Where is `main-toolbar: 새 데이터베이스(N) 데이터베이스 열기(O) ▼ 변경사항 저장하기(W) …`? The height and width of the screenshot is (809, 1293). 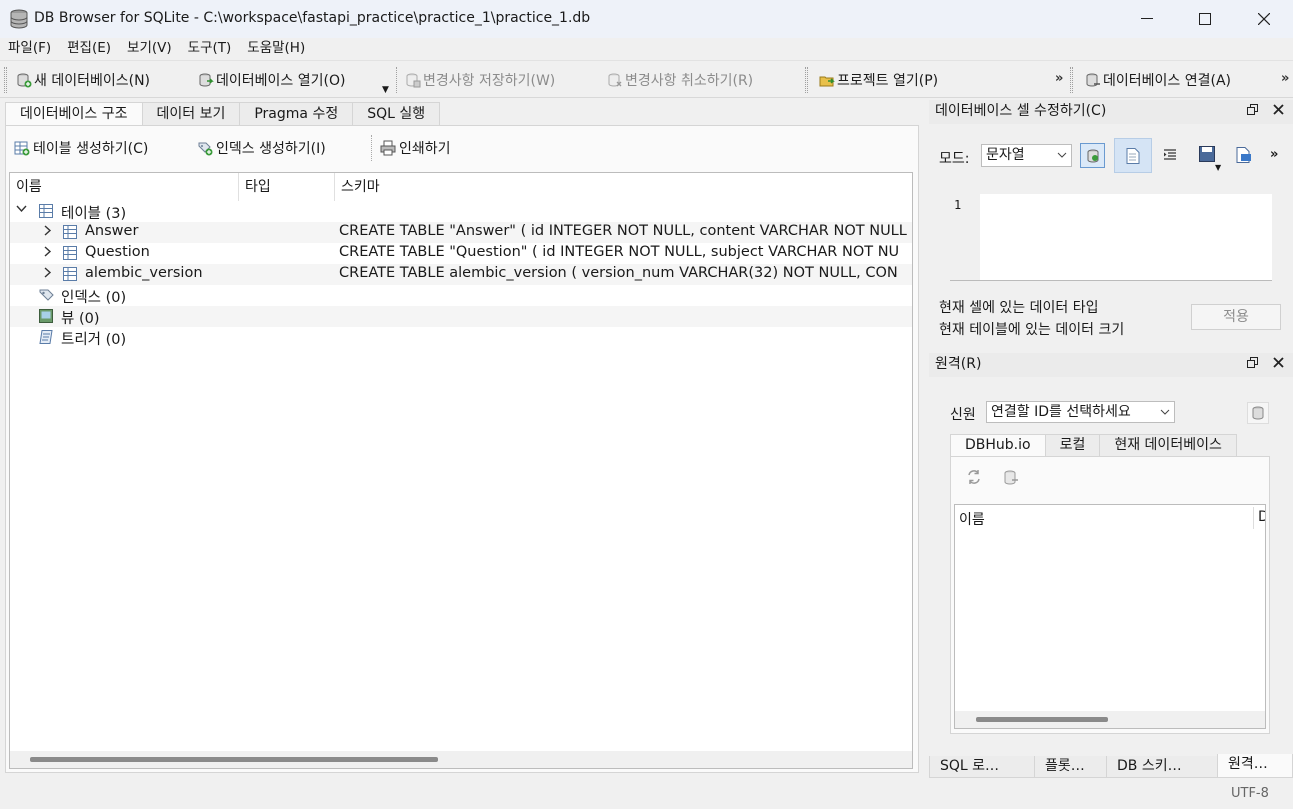
main-toolbar: 새 데이터베이스(N) 데이터베이스 열기(O) ▼ 변경사항 저장하기(W) … is located at coordinates (646, 79).